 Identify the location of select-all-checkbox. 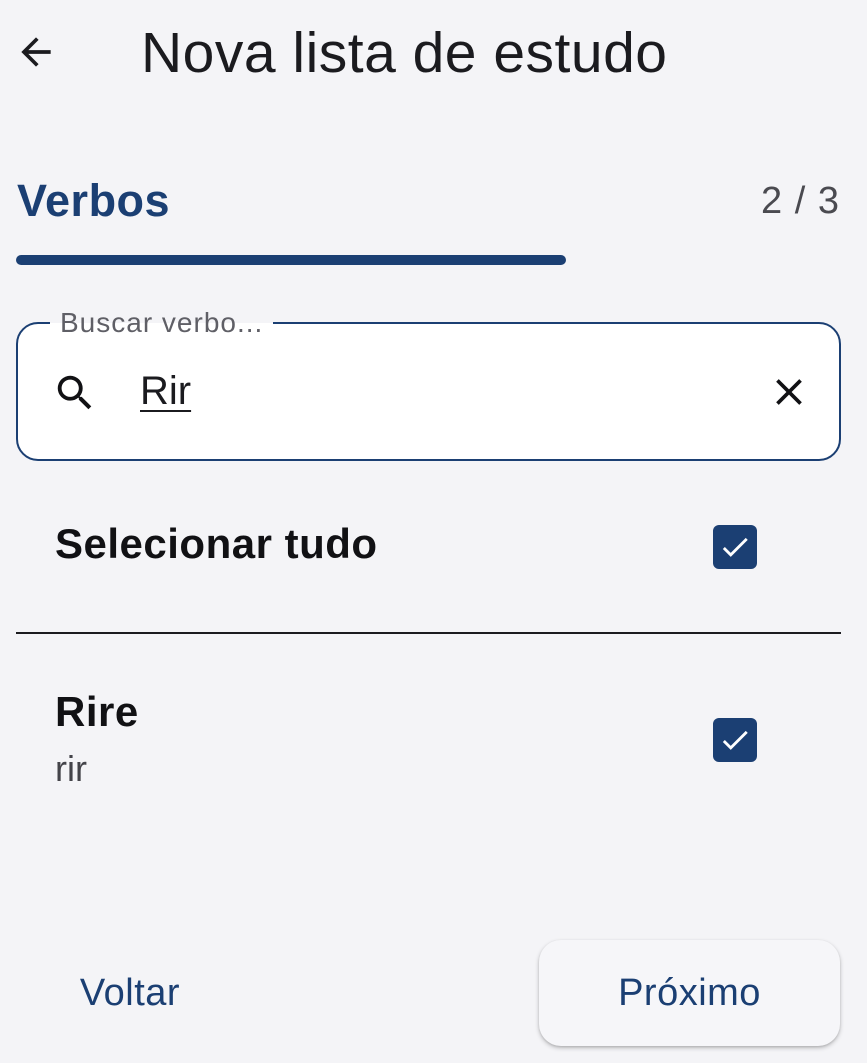
(735, 547).